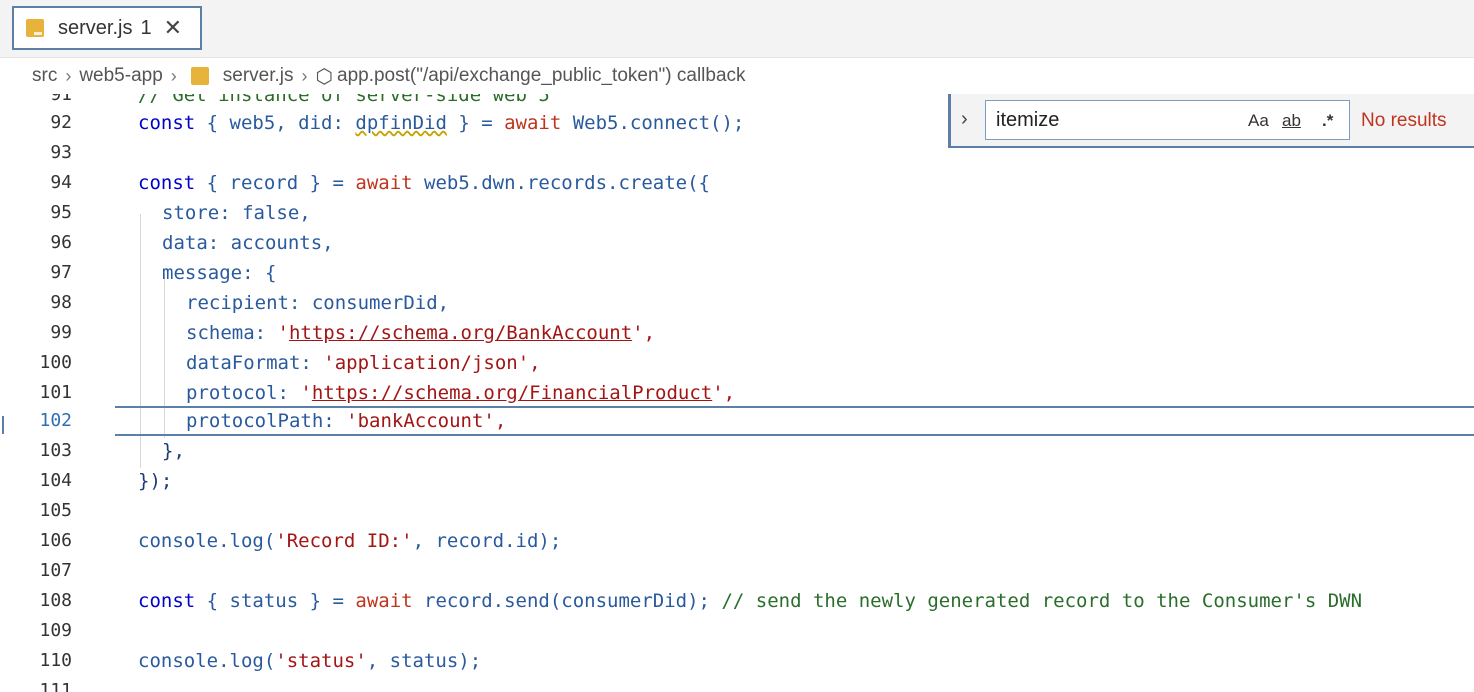  I want to click on line-number: 92, so click(61, 122).